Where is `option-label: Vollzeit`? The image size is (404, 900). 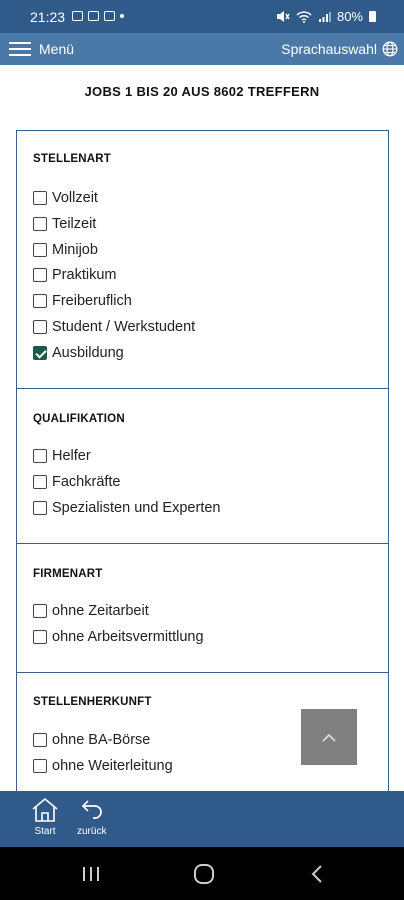
option-label: Vollzeit is located at coordinates (75, 198).